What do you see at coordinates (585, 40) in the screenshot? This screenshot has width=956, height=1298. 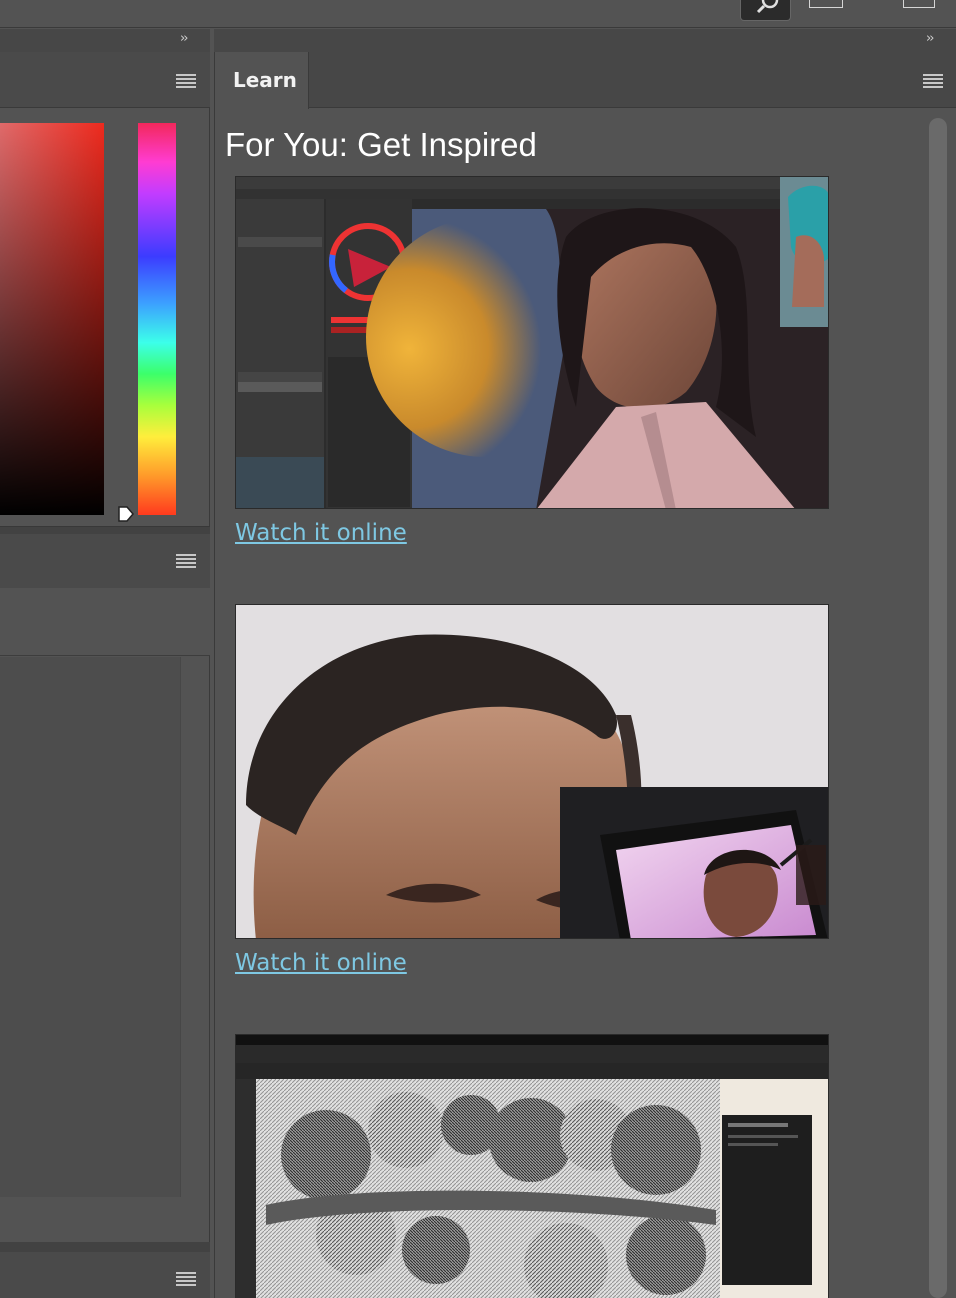 I see `right-dock-collapse-bar: ››` at bounding box center [585, 40].